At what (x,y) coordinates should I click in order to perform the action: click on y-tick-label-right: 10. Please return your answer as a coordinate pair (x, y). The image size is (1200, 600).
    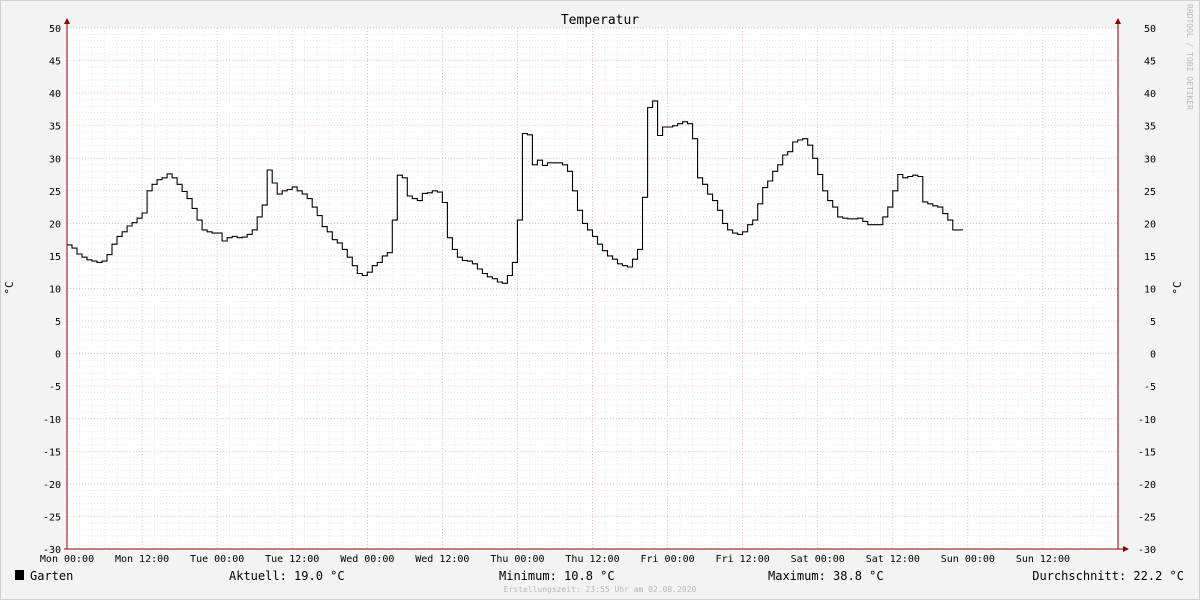
    Looking at the image, I should click on (1150, 290).